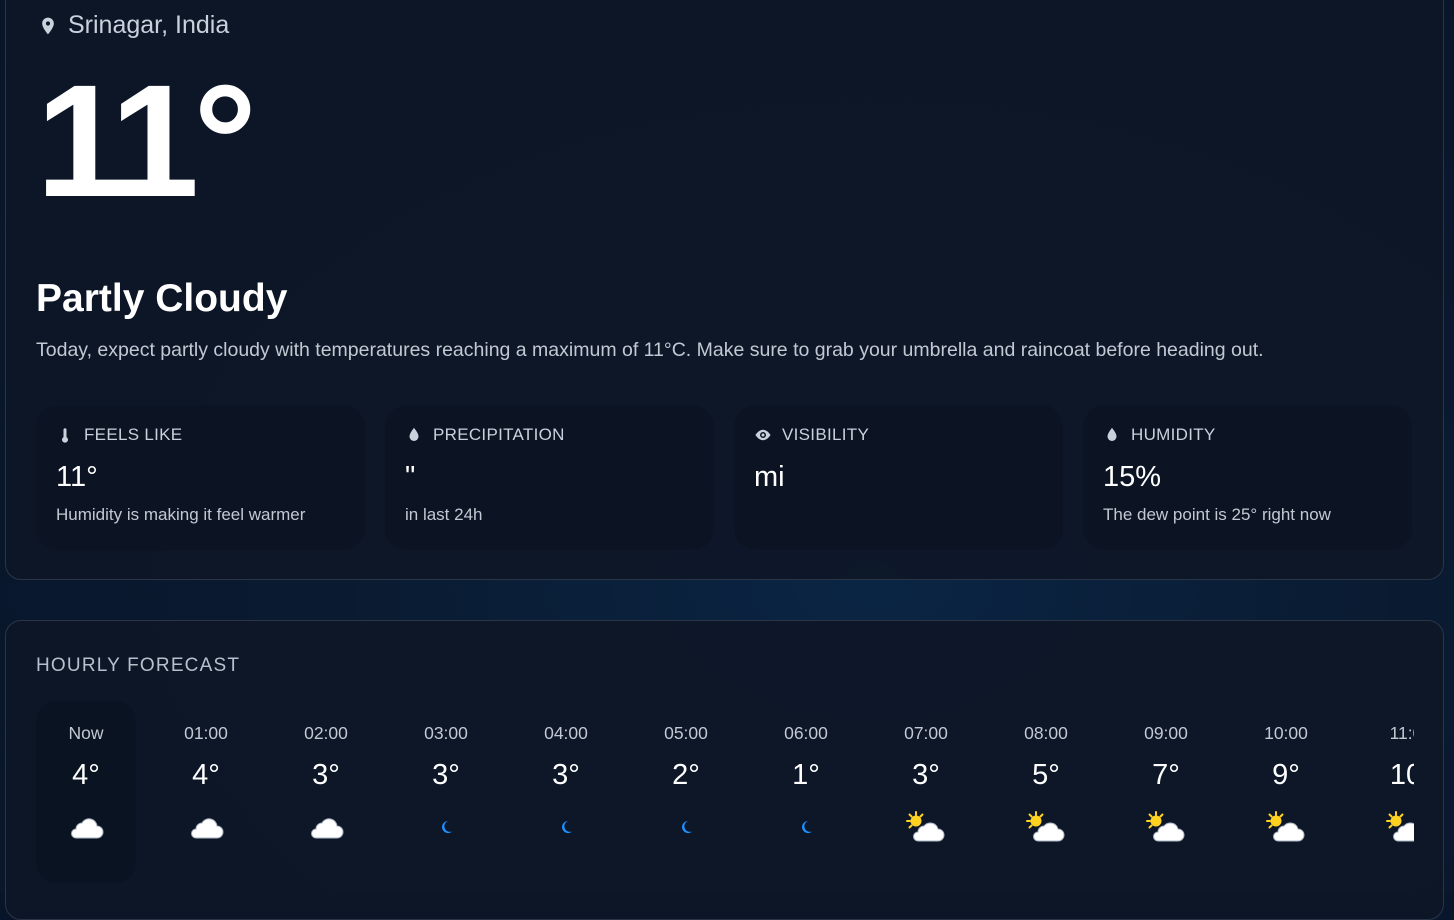 The image size is (1454, 920). I want to click on hour-time: 04:00, so click(566, 733).